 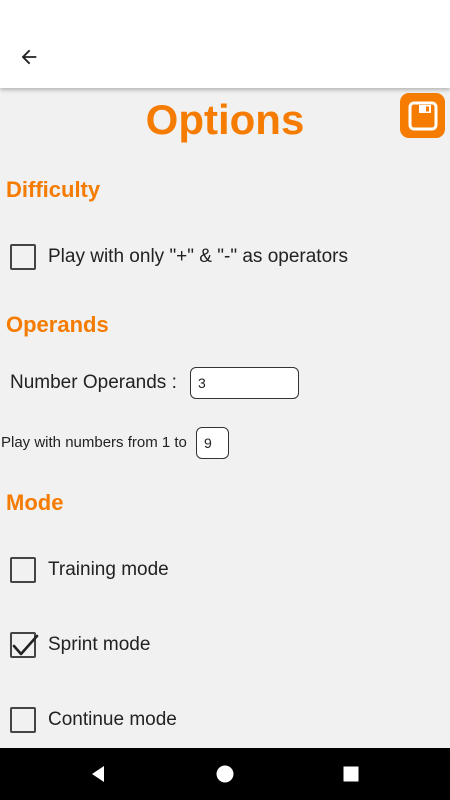 I want to click on training-mode-checkbox, so click(x=23, y=570).